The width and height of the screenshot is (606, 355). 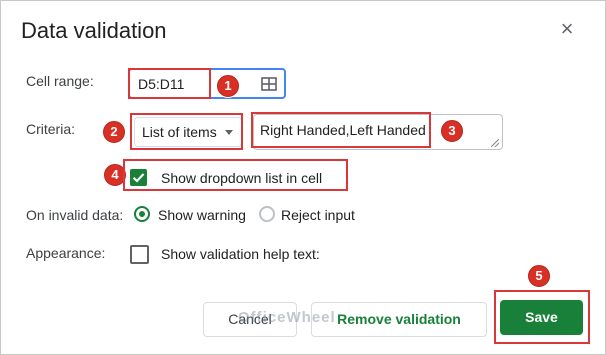 I want to click on reject-input-label: Reject input, so click(x=318, y=215).